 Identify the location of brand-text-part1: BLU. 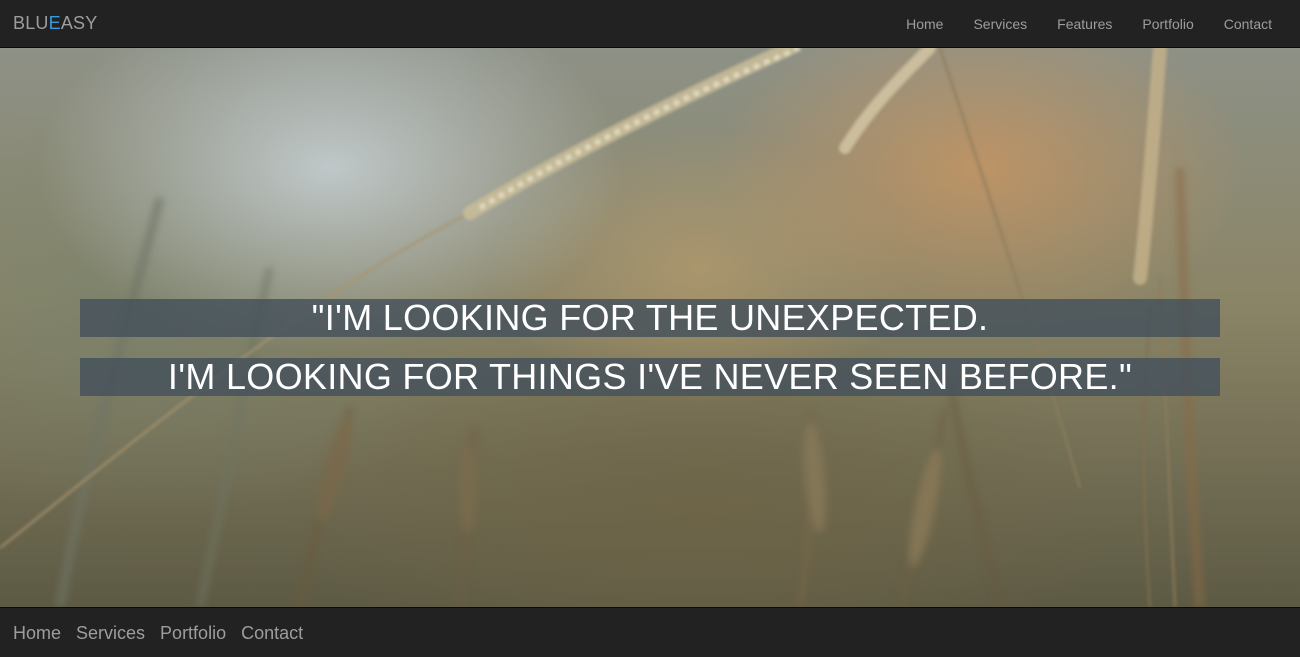
(31, 23).